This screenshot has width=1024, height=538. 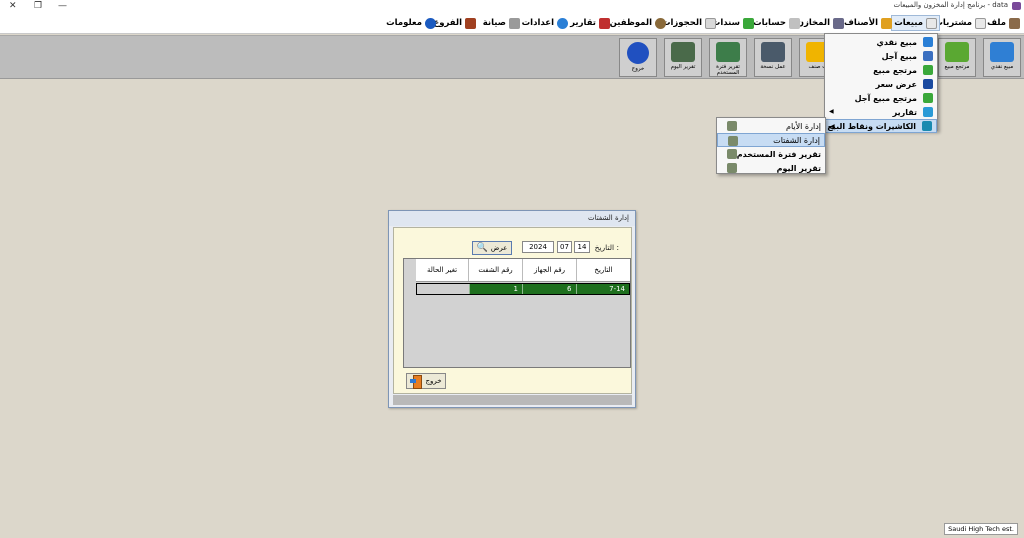 What do you see at coordinates (495, 270) in the screenshot?
I see `column-header-shift: رقم الشفت` at bounding box center [495, 270].